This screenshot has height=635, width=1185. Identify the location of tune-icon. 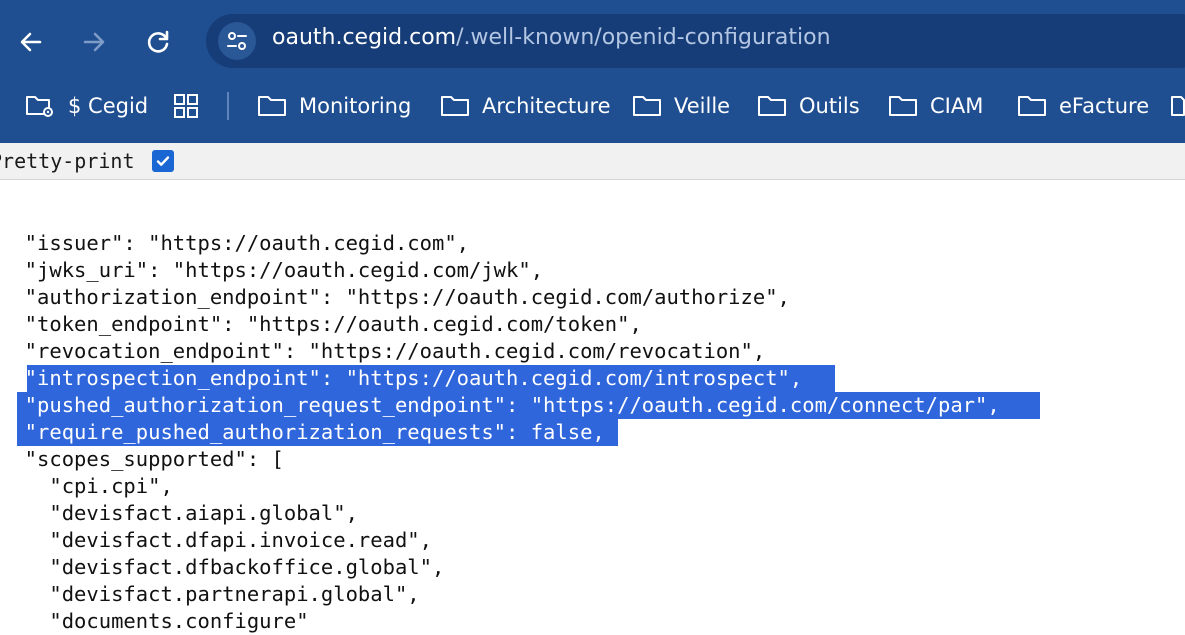
(237, 41).